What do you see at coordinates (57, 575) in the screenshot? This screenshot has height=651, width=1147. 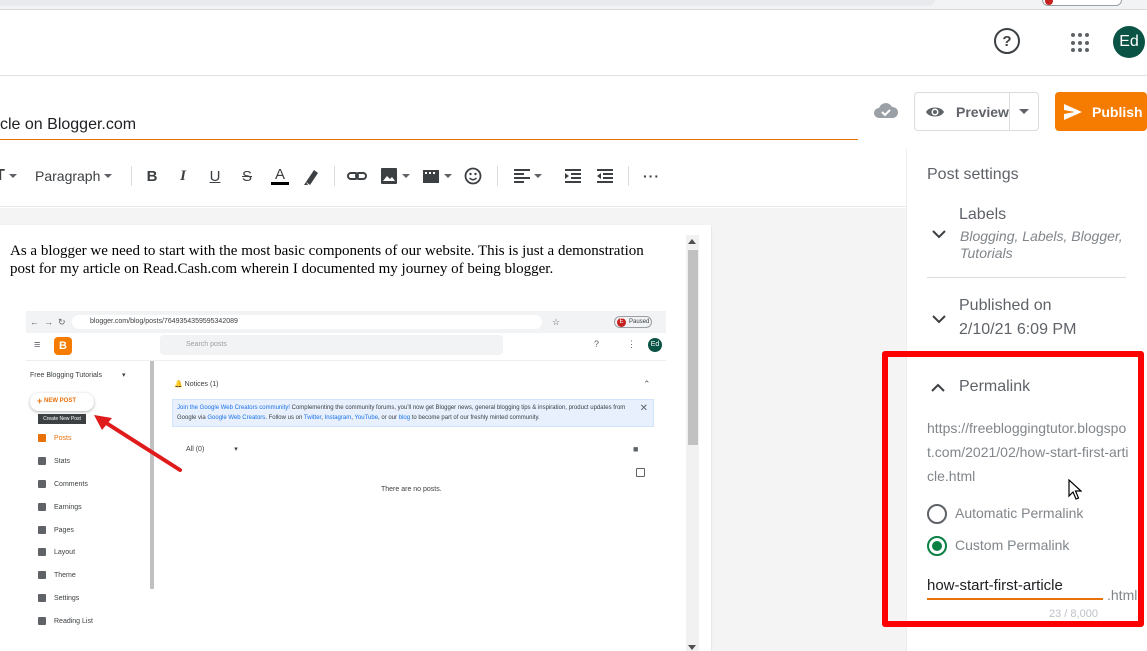 I see `mini-sidebar-theme: Theme` at bounding box center [57, 575].